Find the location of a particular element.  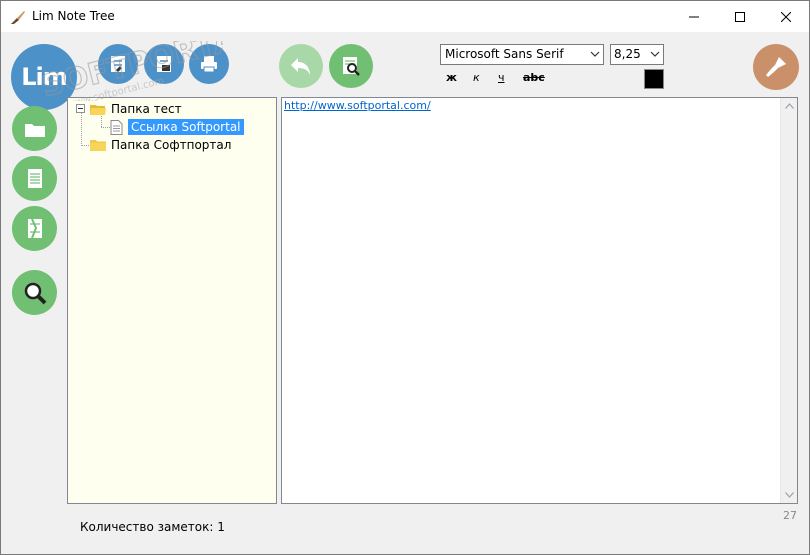

new-folder-button is located at coordinates (34, 128).